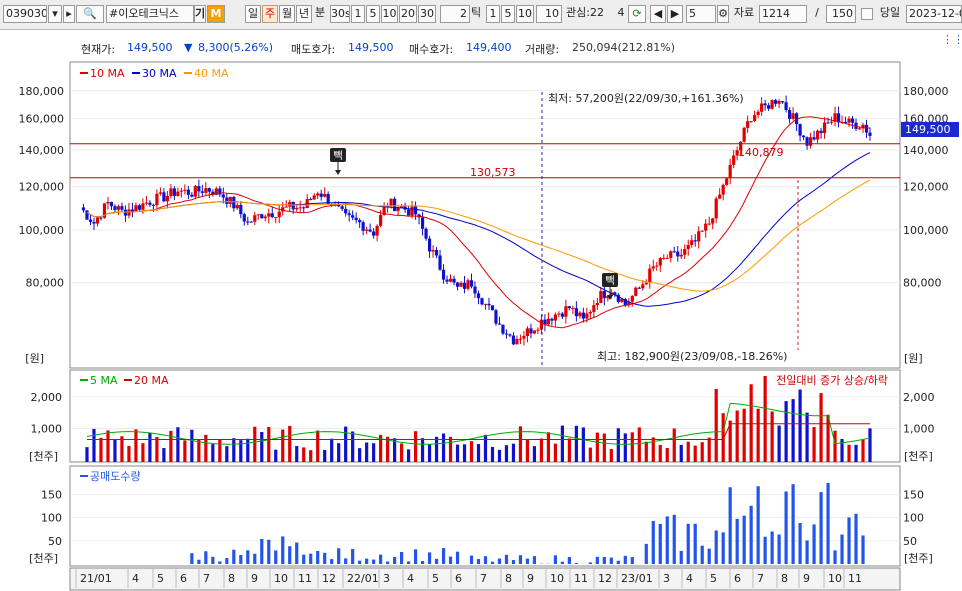 This screenshot has width=962, height=591. What do you see at coordinates (304, 14) in the screenshot?
I see `period-year-button: 년` at bounding box center [304, 14].